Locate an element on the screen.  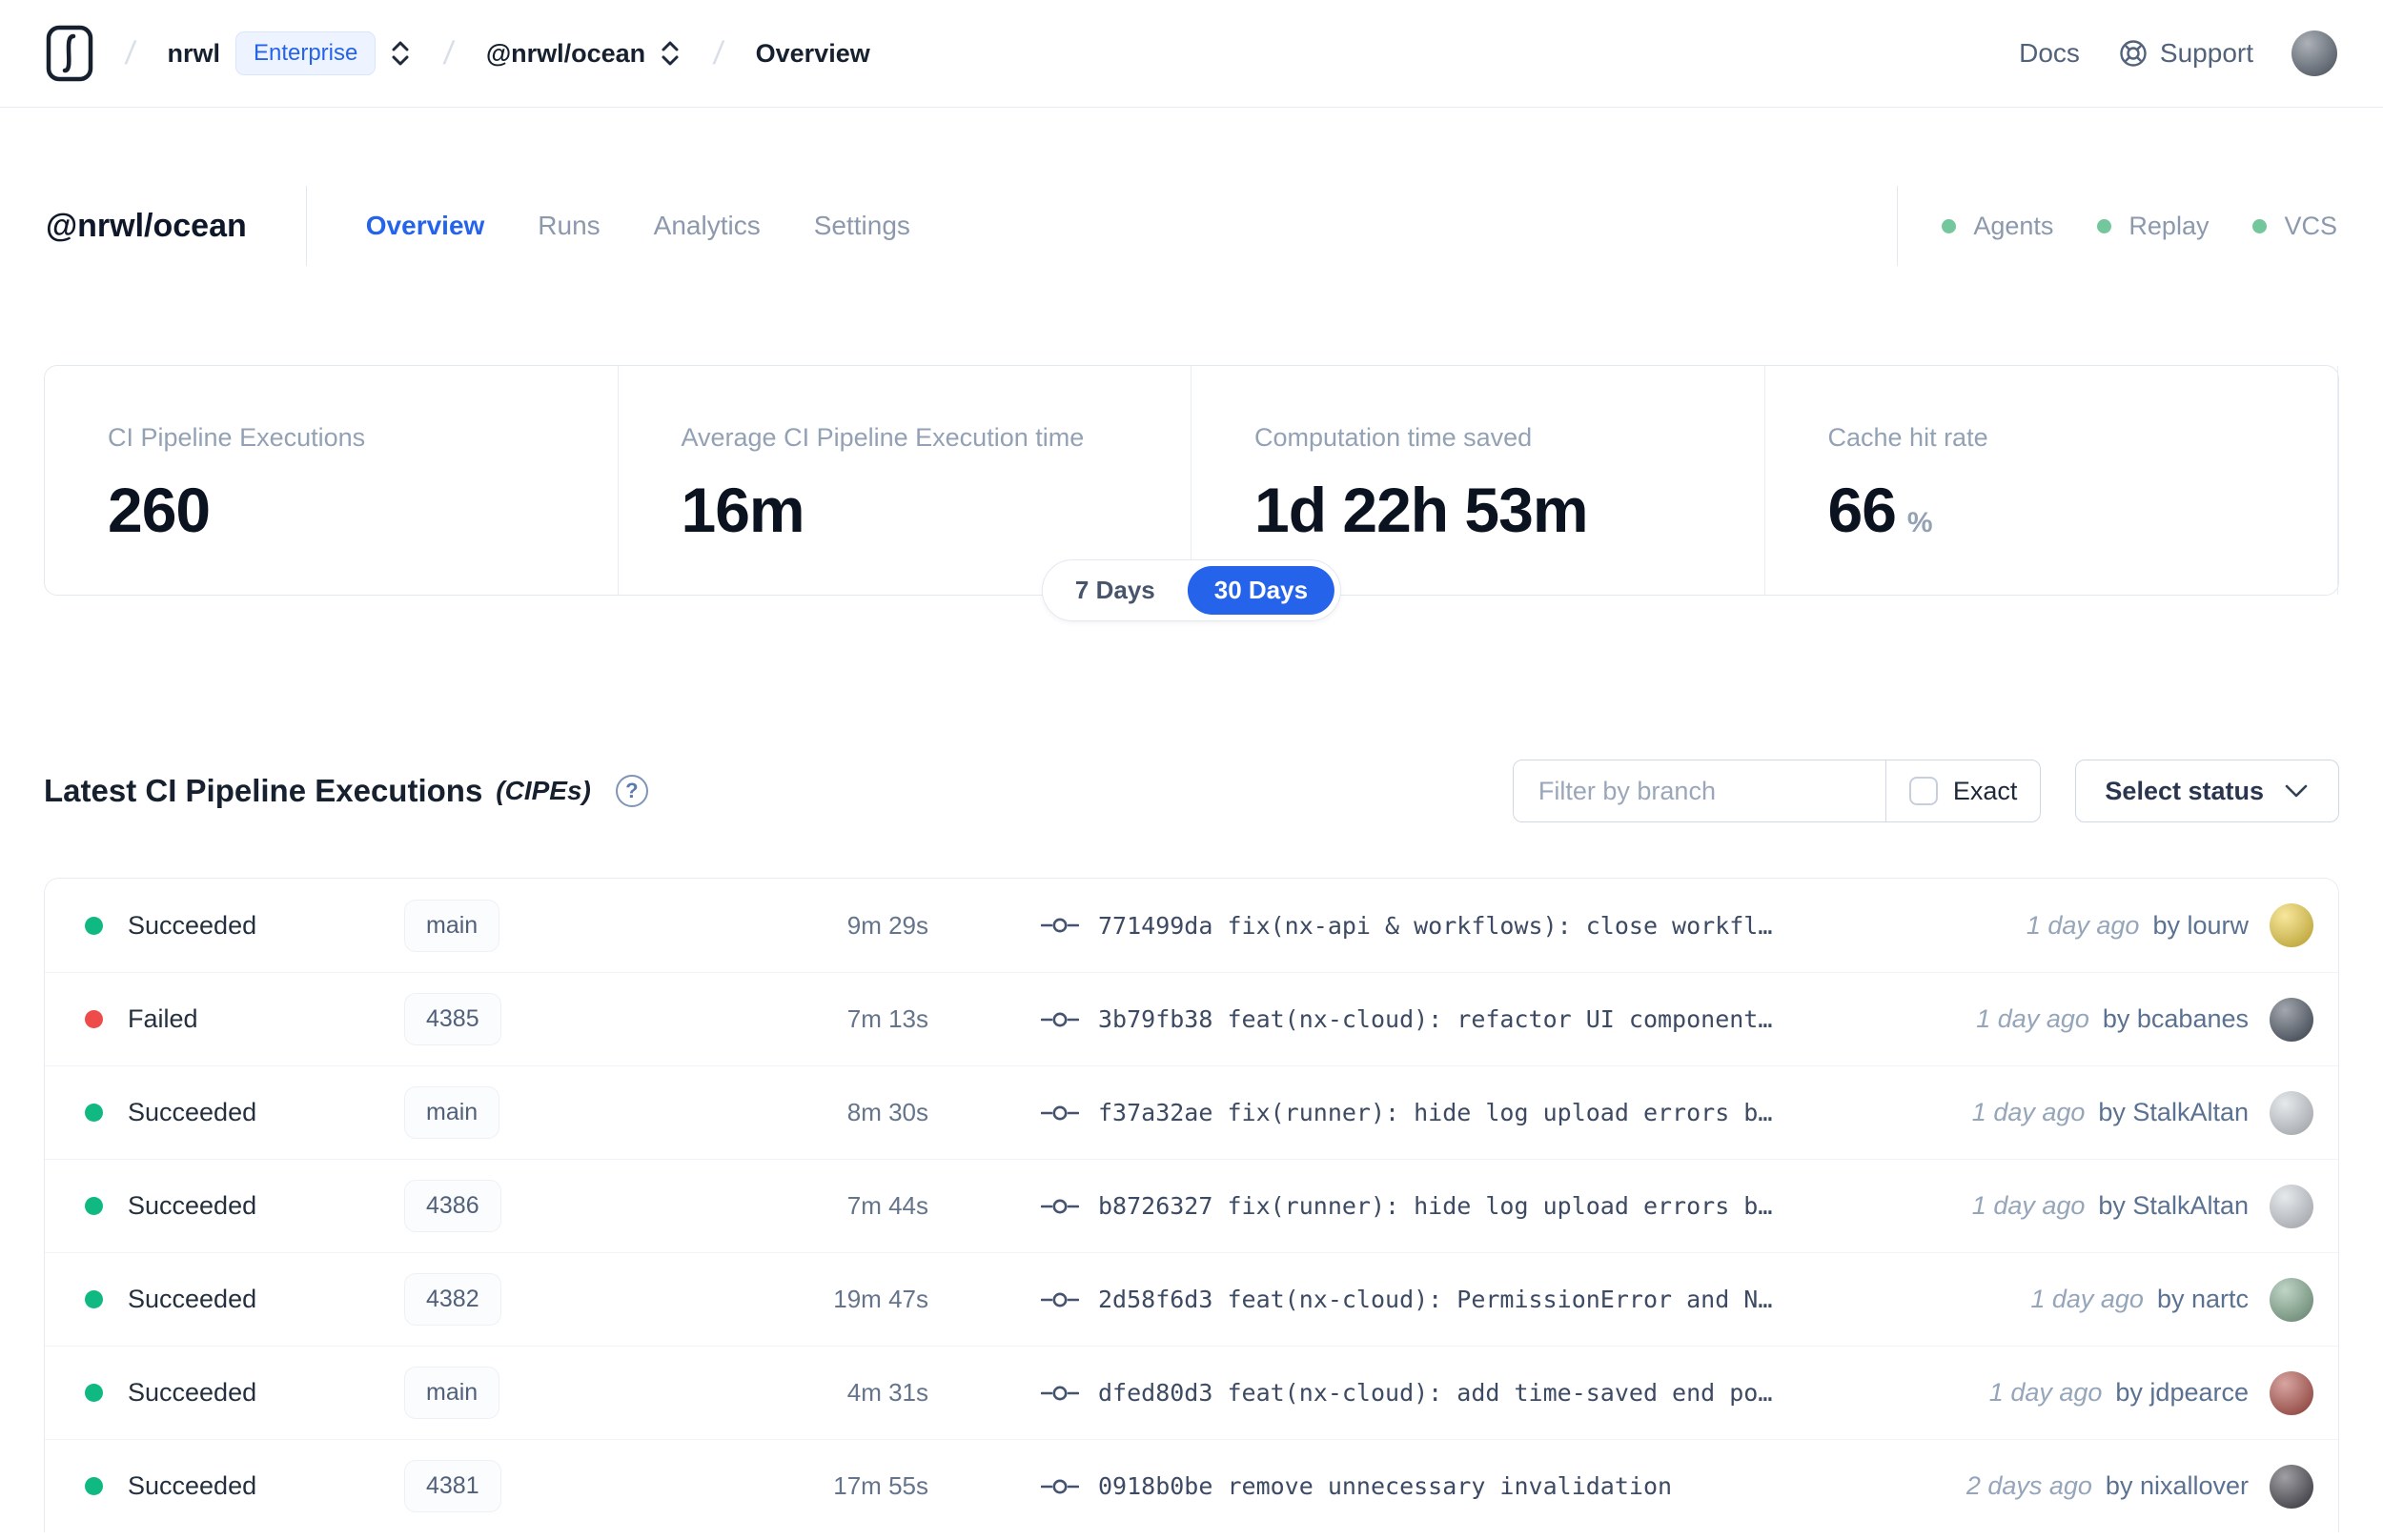
cipe-time-ago: 2 days ago is located at coordinates (2029, 1485).